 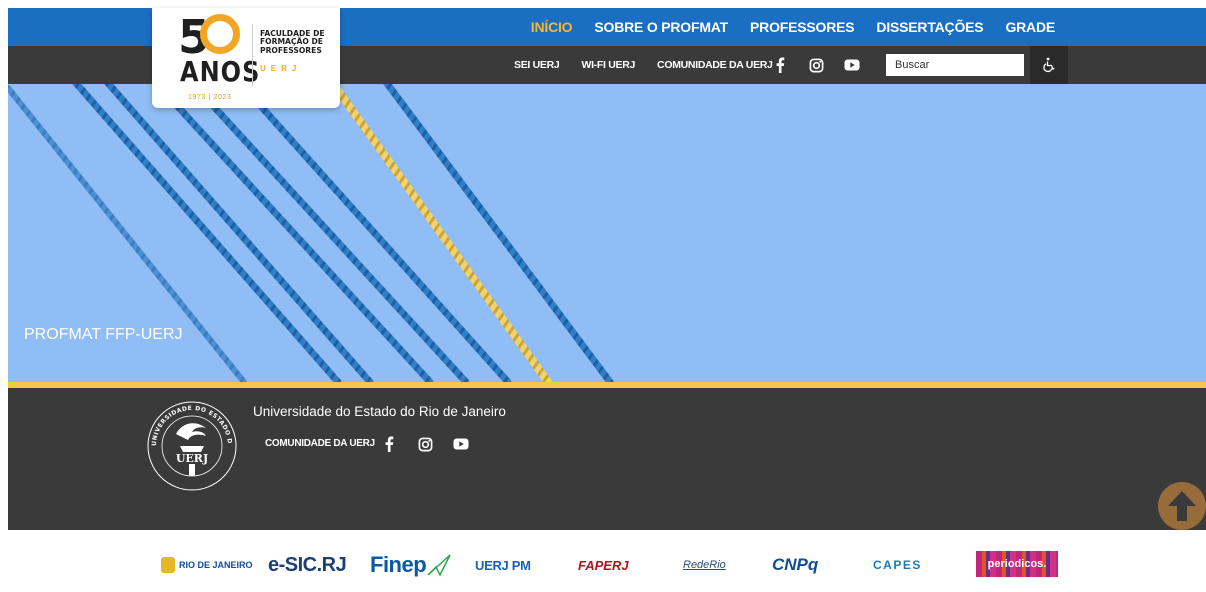 What do you see at coordinates (320, 443) in the screenshot?
I see `footer-community-link: COMUNIDADE DA UERJ` at bounding box center [320, 443].